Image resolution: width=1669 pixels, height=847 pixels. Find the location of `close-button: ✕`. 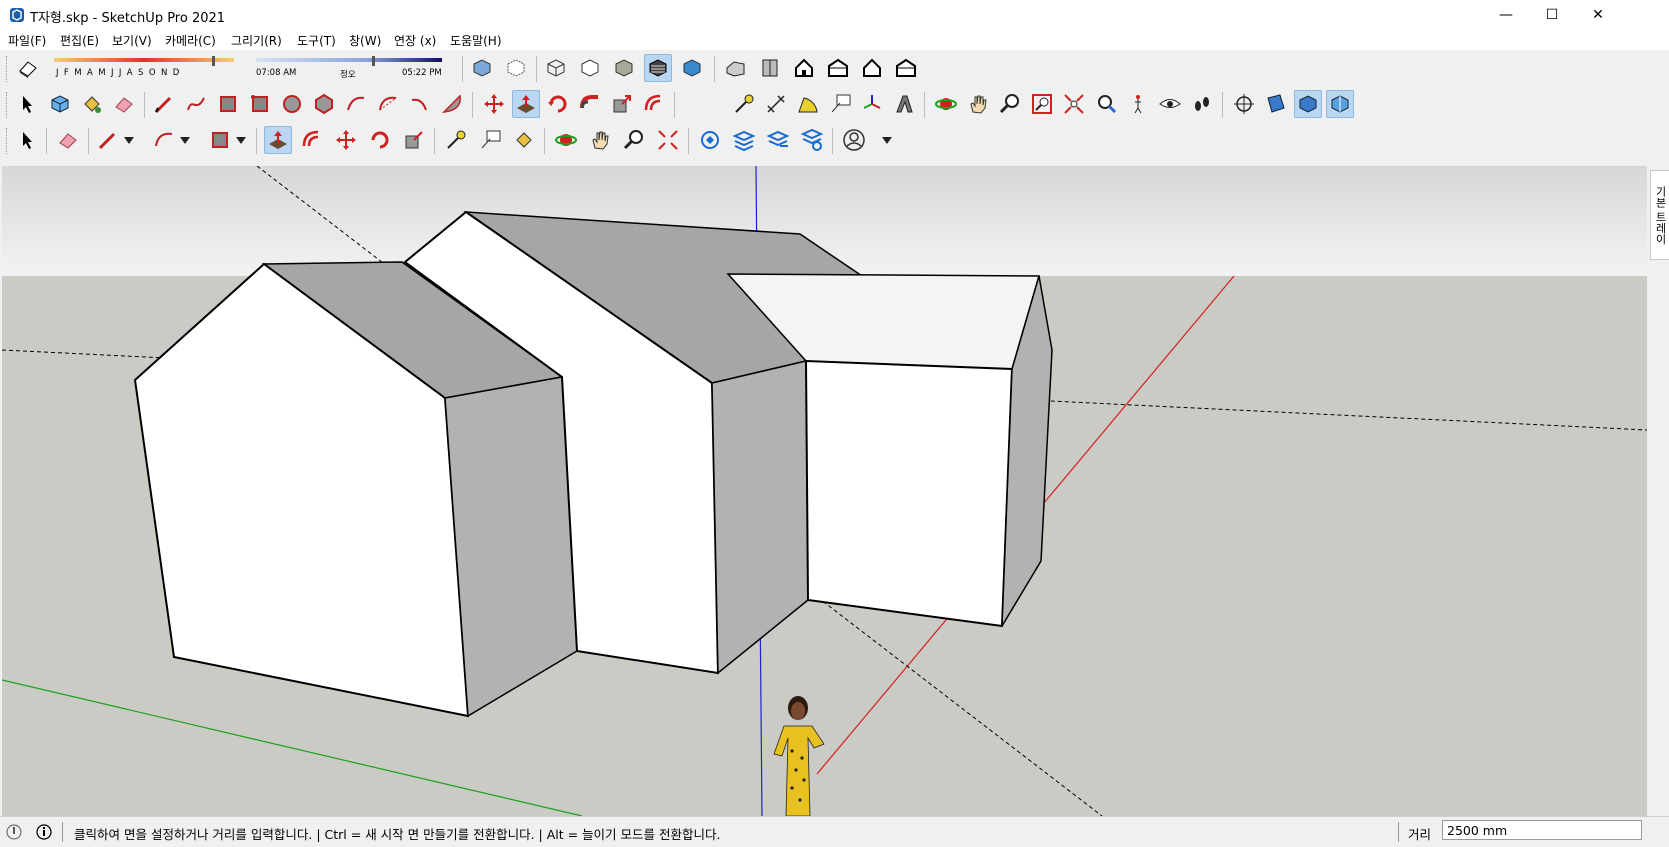

close-button: ✕ is located at coordinates (1598, 15).